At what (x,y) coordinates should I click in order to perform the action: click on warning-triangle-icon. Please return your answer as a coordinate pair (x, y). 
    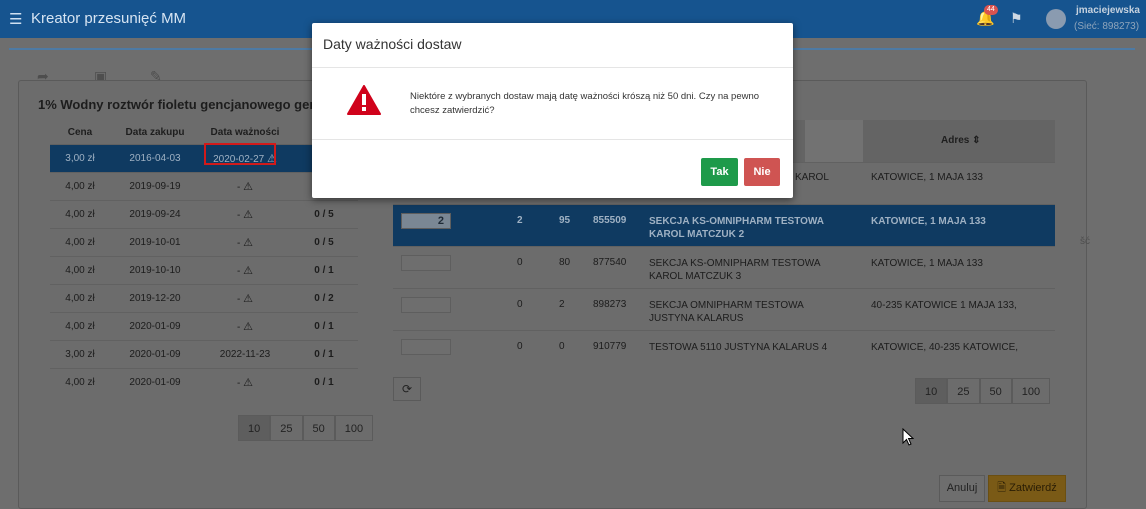
    Looking at the image, I should click on (364, 100).